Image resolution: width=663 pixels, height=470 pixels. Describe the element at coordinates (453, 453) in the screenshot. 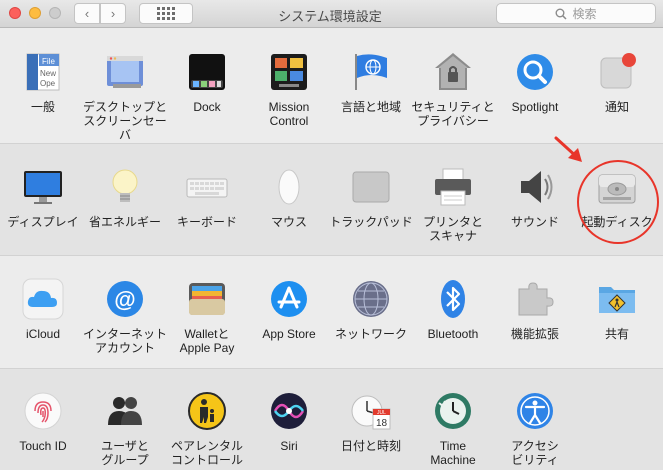

I see `pane-label: Time Machine` at that location.